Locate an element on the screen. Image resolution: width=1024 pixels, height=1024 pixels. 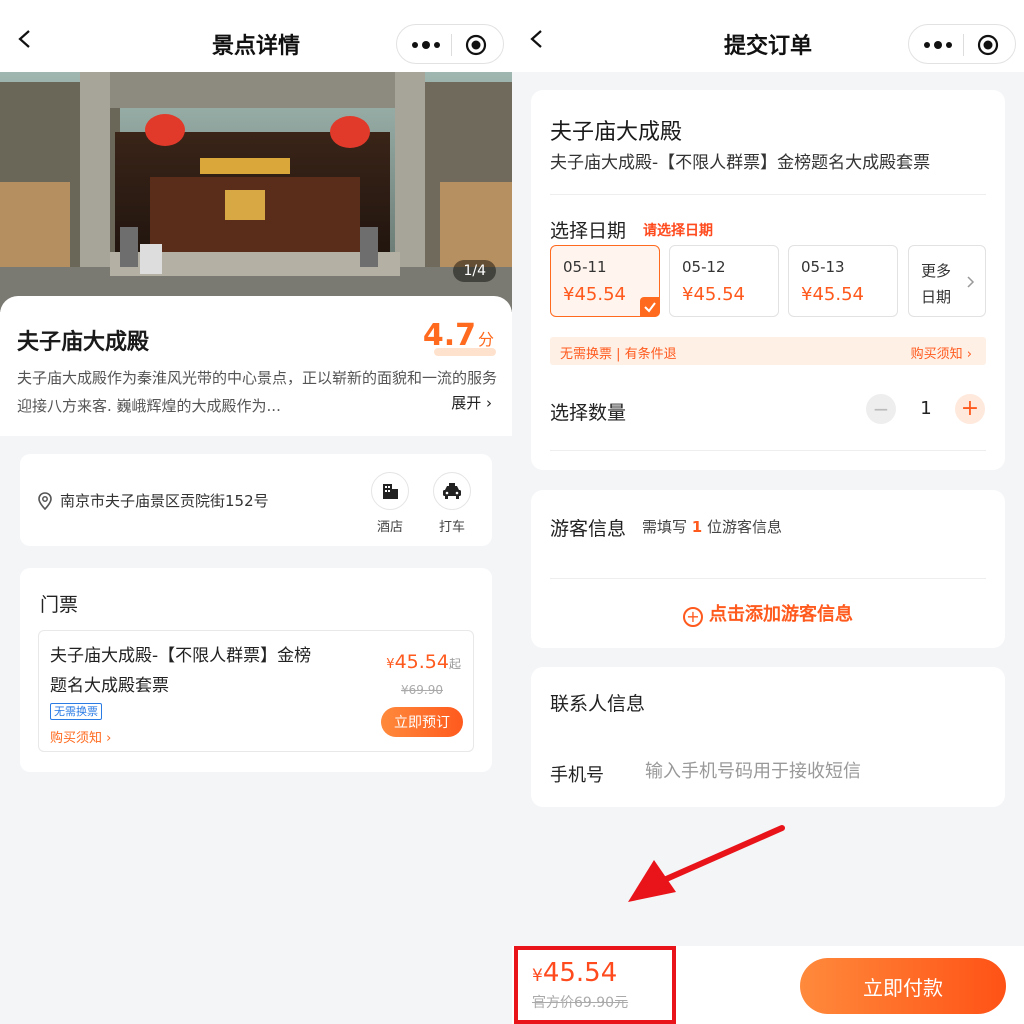
phone-input is located at coordinates (795, 771).